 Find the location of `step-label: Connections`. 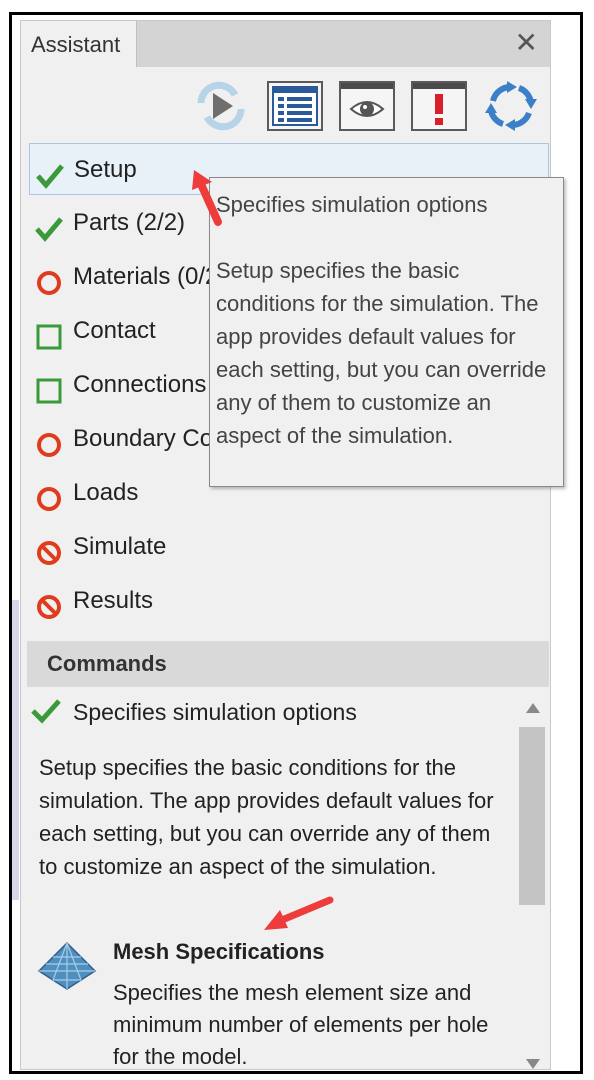

step-label: Connections is located at coordinates (140, 384).